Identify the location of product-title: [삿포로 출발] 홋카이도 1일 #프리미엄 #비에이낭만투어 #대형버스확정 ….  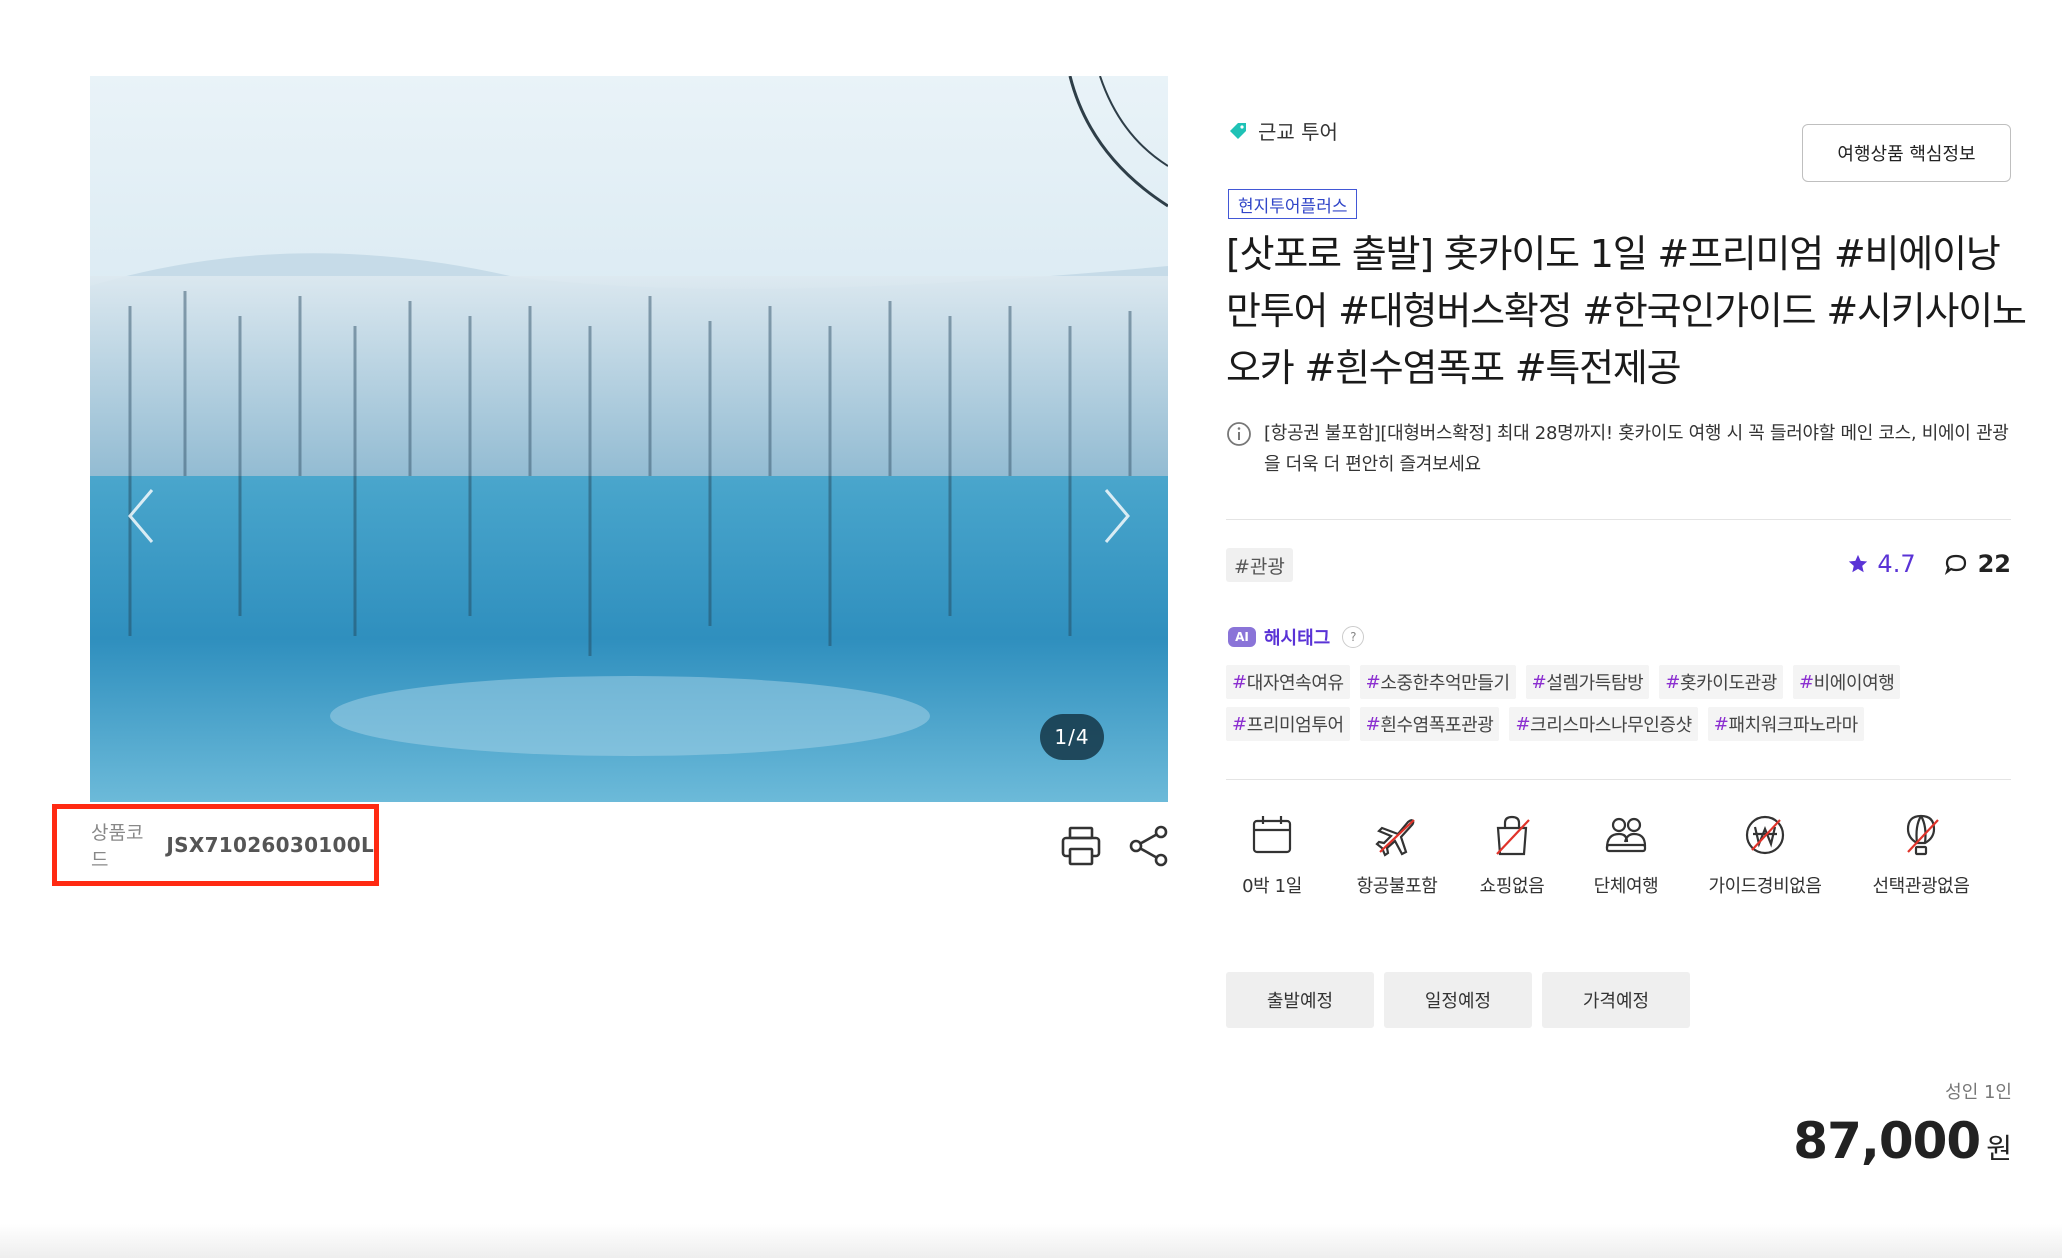
(1626, 311).